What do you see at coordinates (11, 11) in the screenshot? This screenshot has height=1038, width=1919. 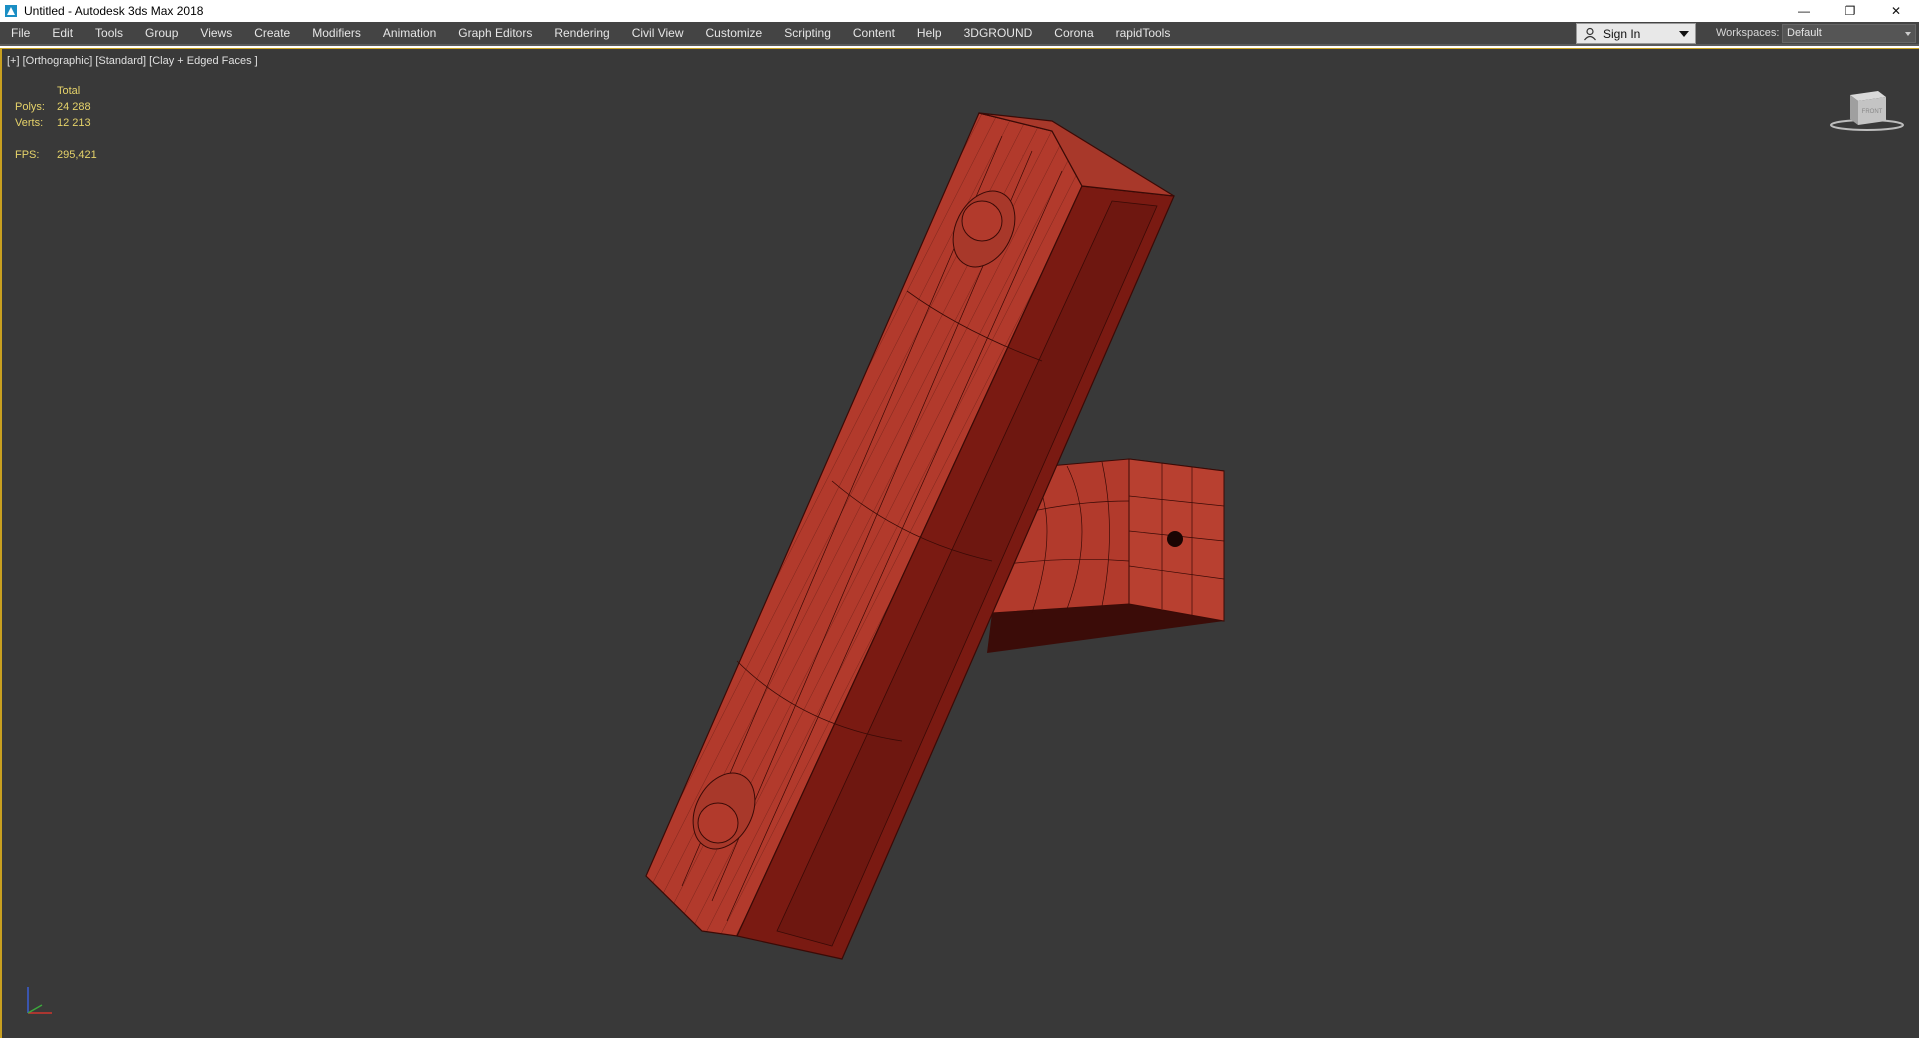 I see `3dsmax-app-icon` at bounding box center [11, 11].